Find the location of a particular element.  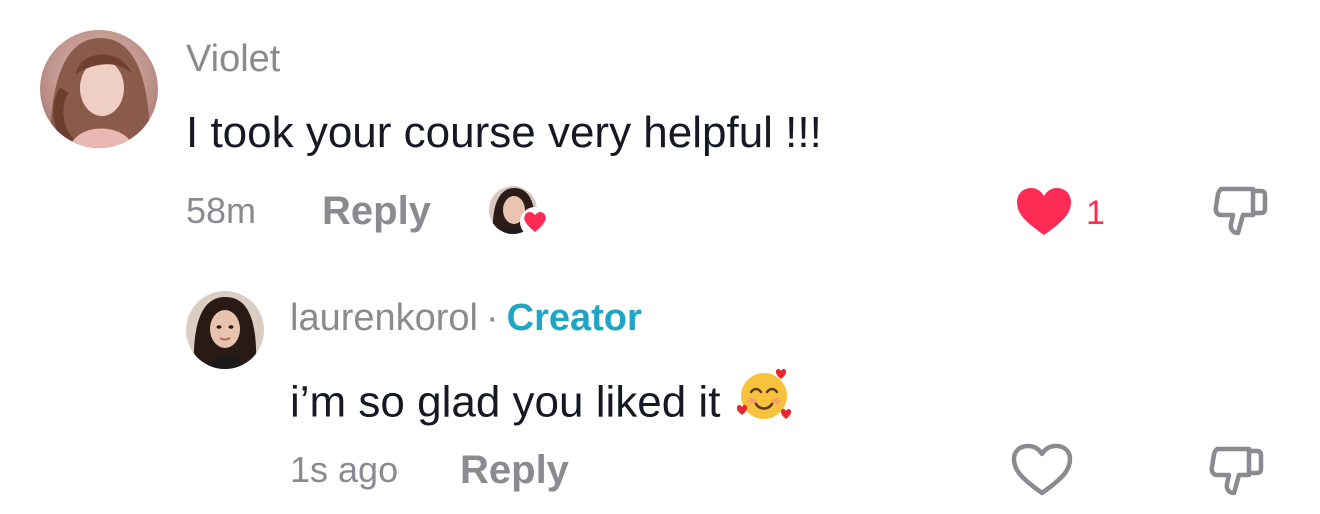

creator-liked-avatar-icon is located at coordinates (519, 211).